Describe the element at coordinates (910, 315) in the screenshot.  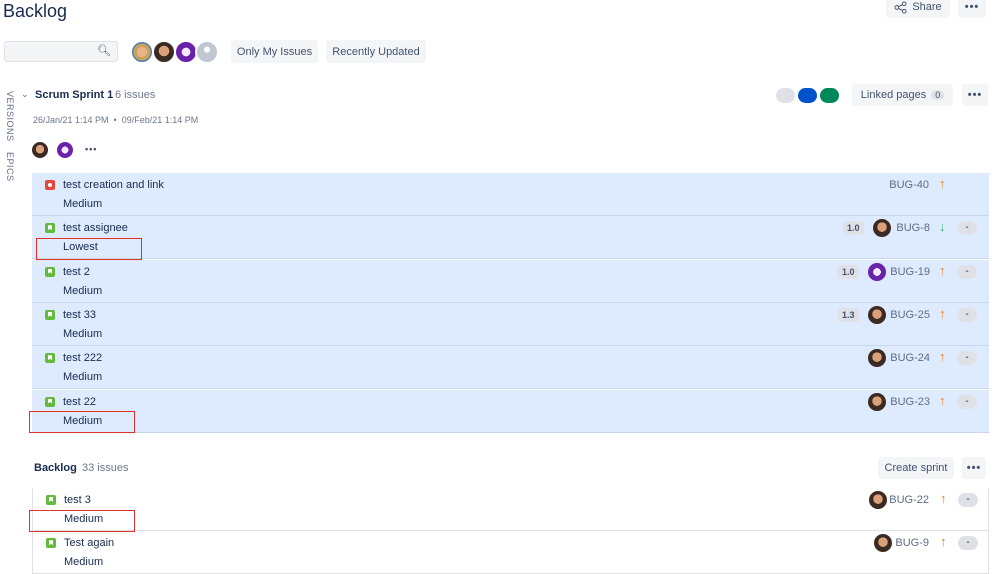
I see `issue-key: BUG-25` at that location.